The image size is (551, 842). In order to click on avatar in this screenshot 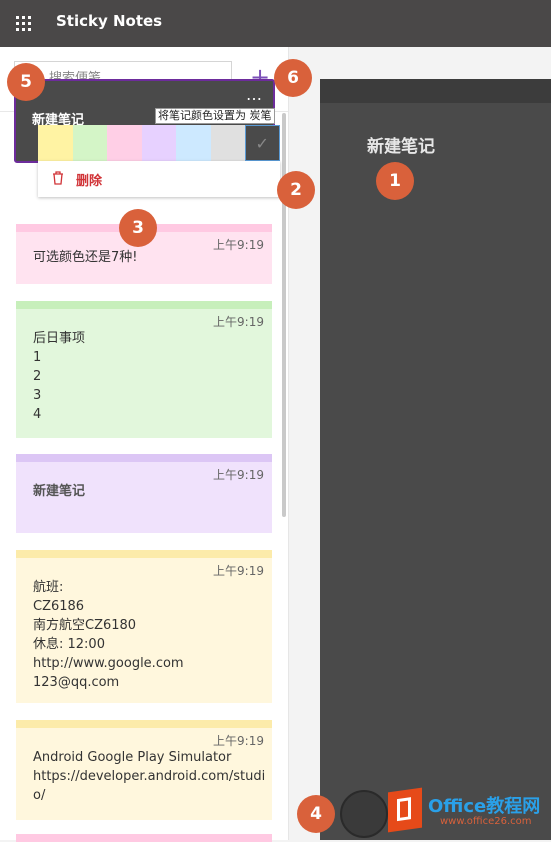, I will do `click(364, 814)`.